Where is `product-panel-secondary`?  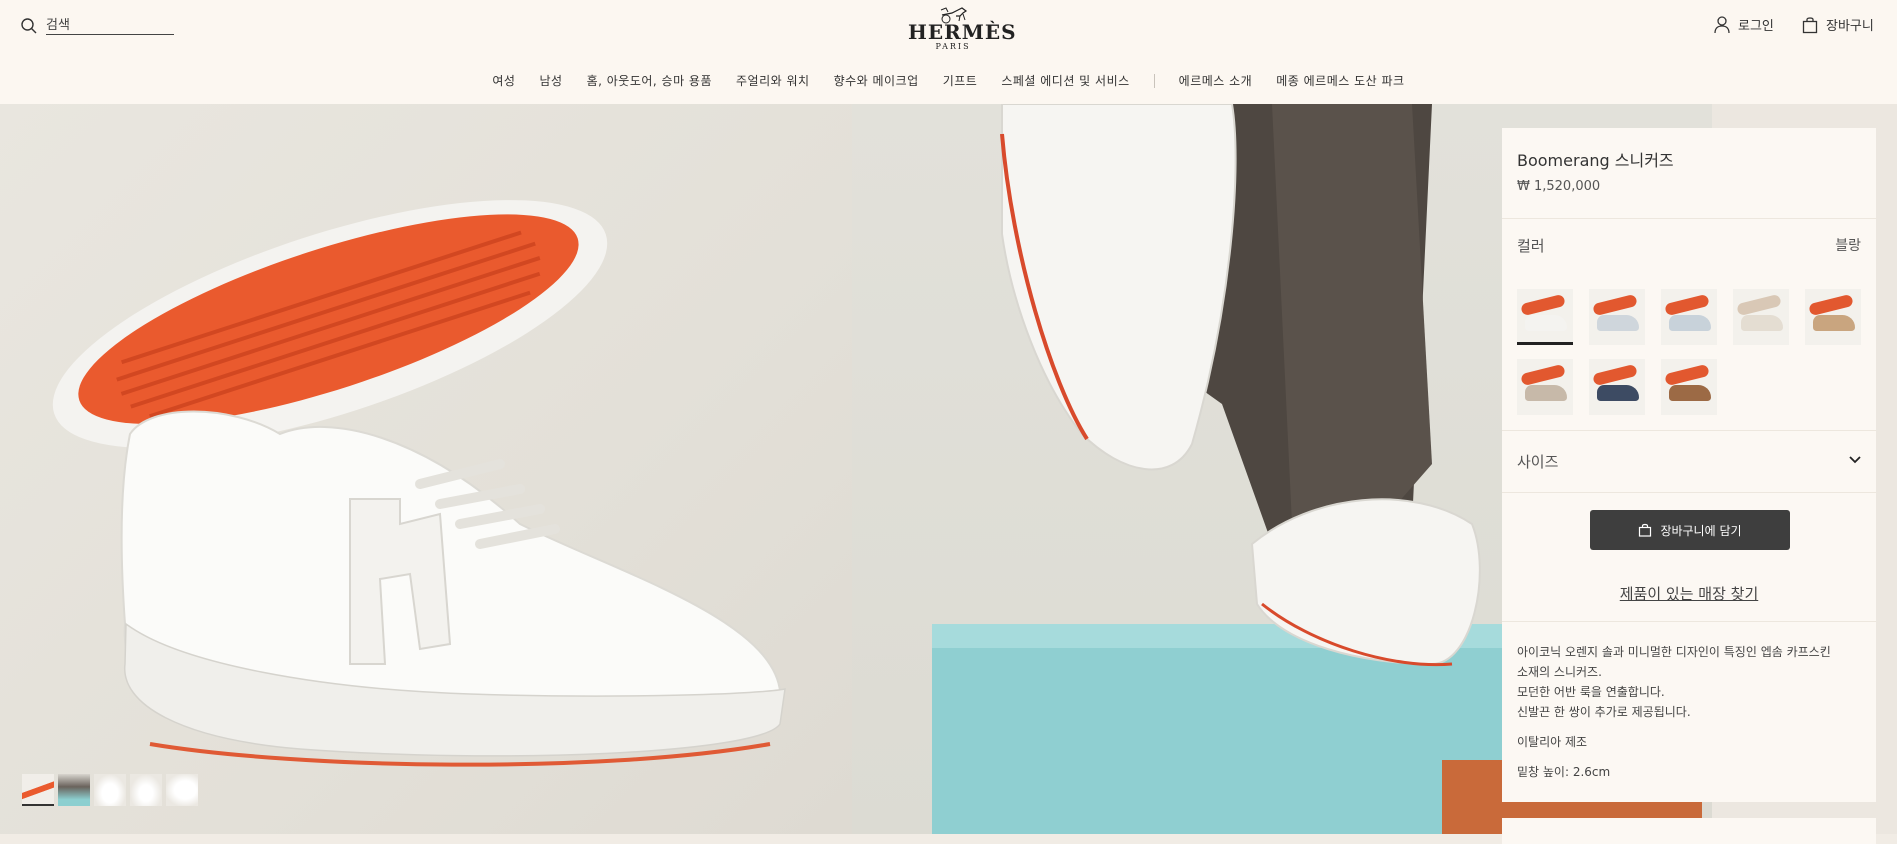
product-panel-secondary is located at coordinates (1689, 831).